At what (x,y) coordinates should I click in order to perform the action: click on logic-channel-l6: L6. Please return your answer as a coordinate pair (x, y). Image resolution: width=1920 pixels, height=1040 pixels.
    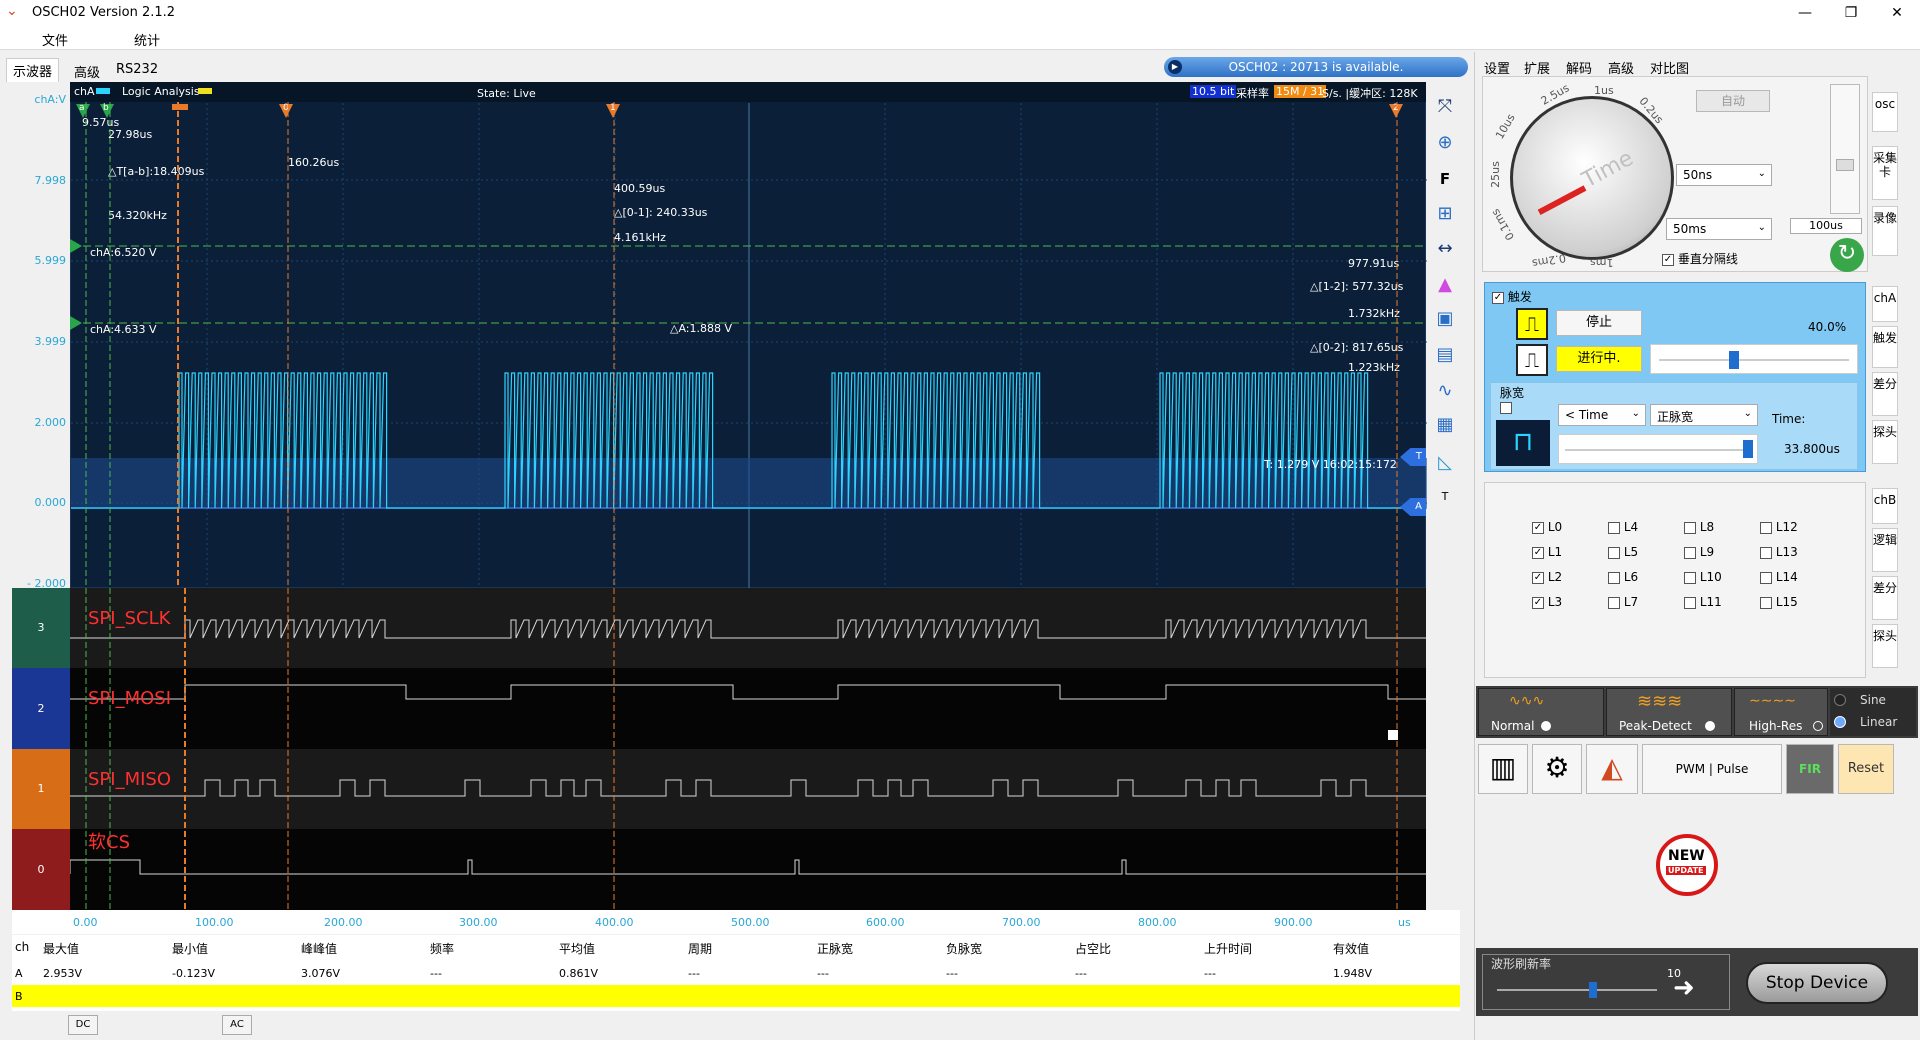
    Looking at the image, I should click on (1623, 577).